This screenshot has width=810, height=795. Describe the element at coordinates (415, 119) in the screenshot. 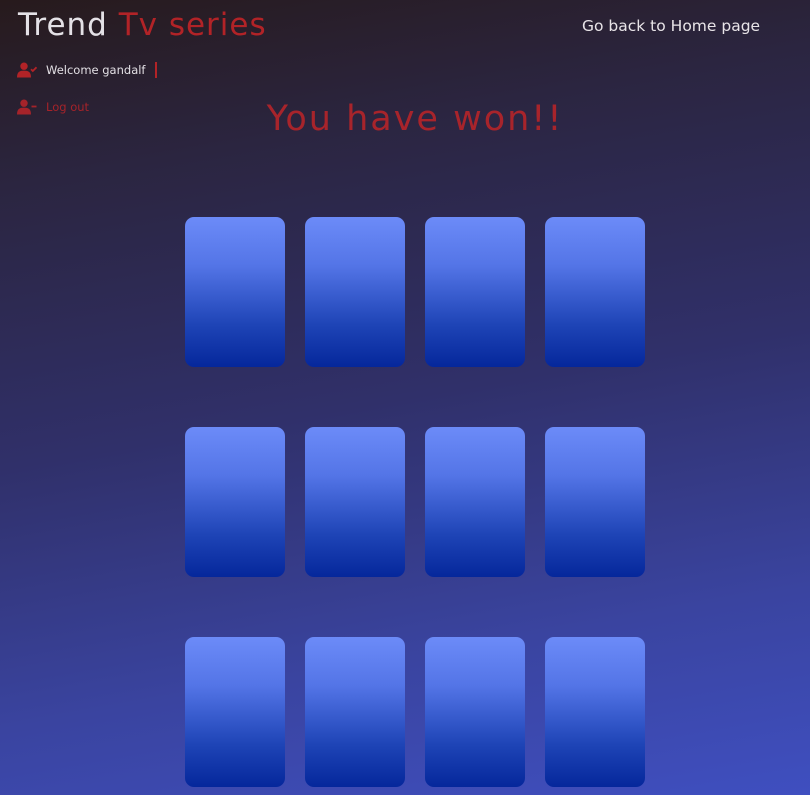

I see `win-message: You have won!!` at that location.